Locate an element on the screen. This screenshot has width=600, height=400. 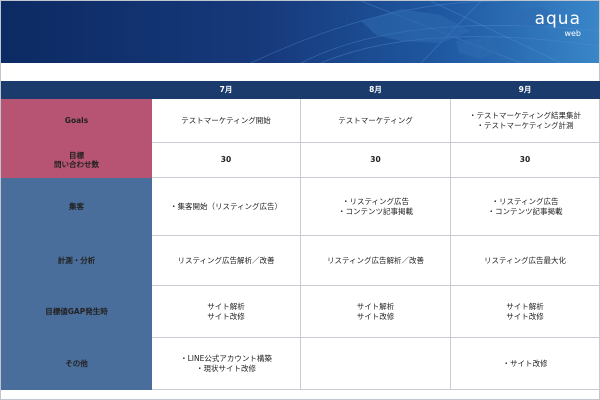
cell-line: ・テストマーケティング結果集計 is located at coordinates (525, 116).